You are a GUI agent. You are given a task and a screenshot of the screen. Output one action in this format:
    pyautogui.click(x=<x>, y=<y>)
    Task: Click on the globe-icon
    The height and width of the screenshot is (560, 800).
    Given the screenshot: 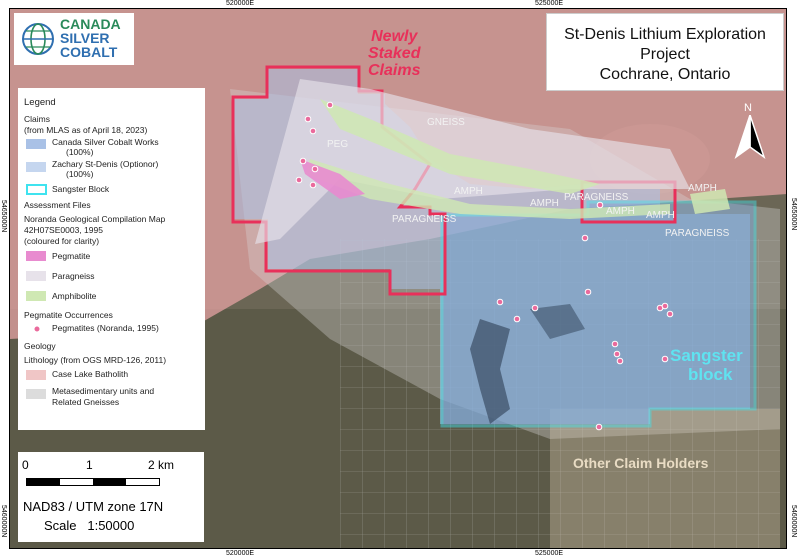 What is the action you would take?
    pyautogui.click(x=38, y=39)
    